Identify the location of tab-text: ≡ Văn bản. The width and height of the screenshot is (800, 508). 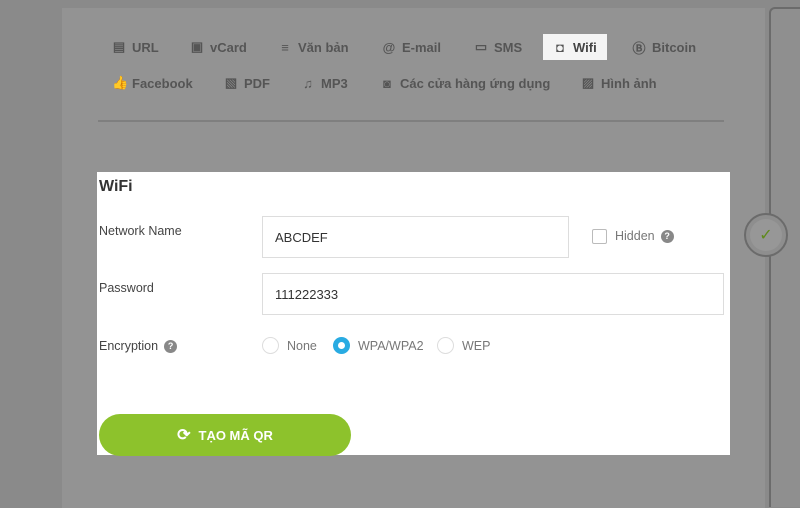
(313, 47).